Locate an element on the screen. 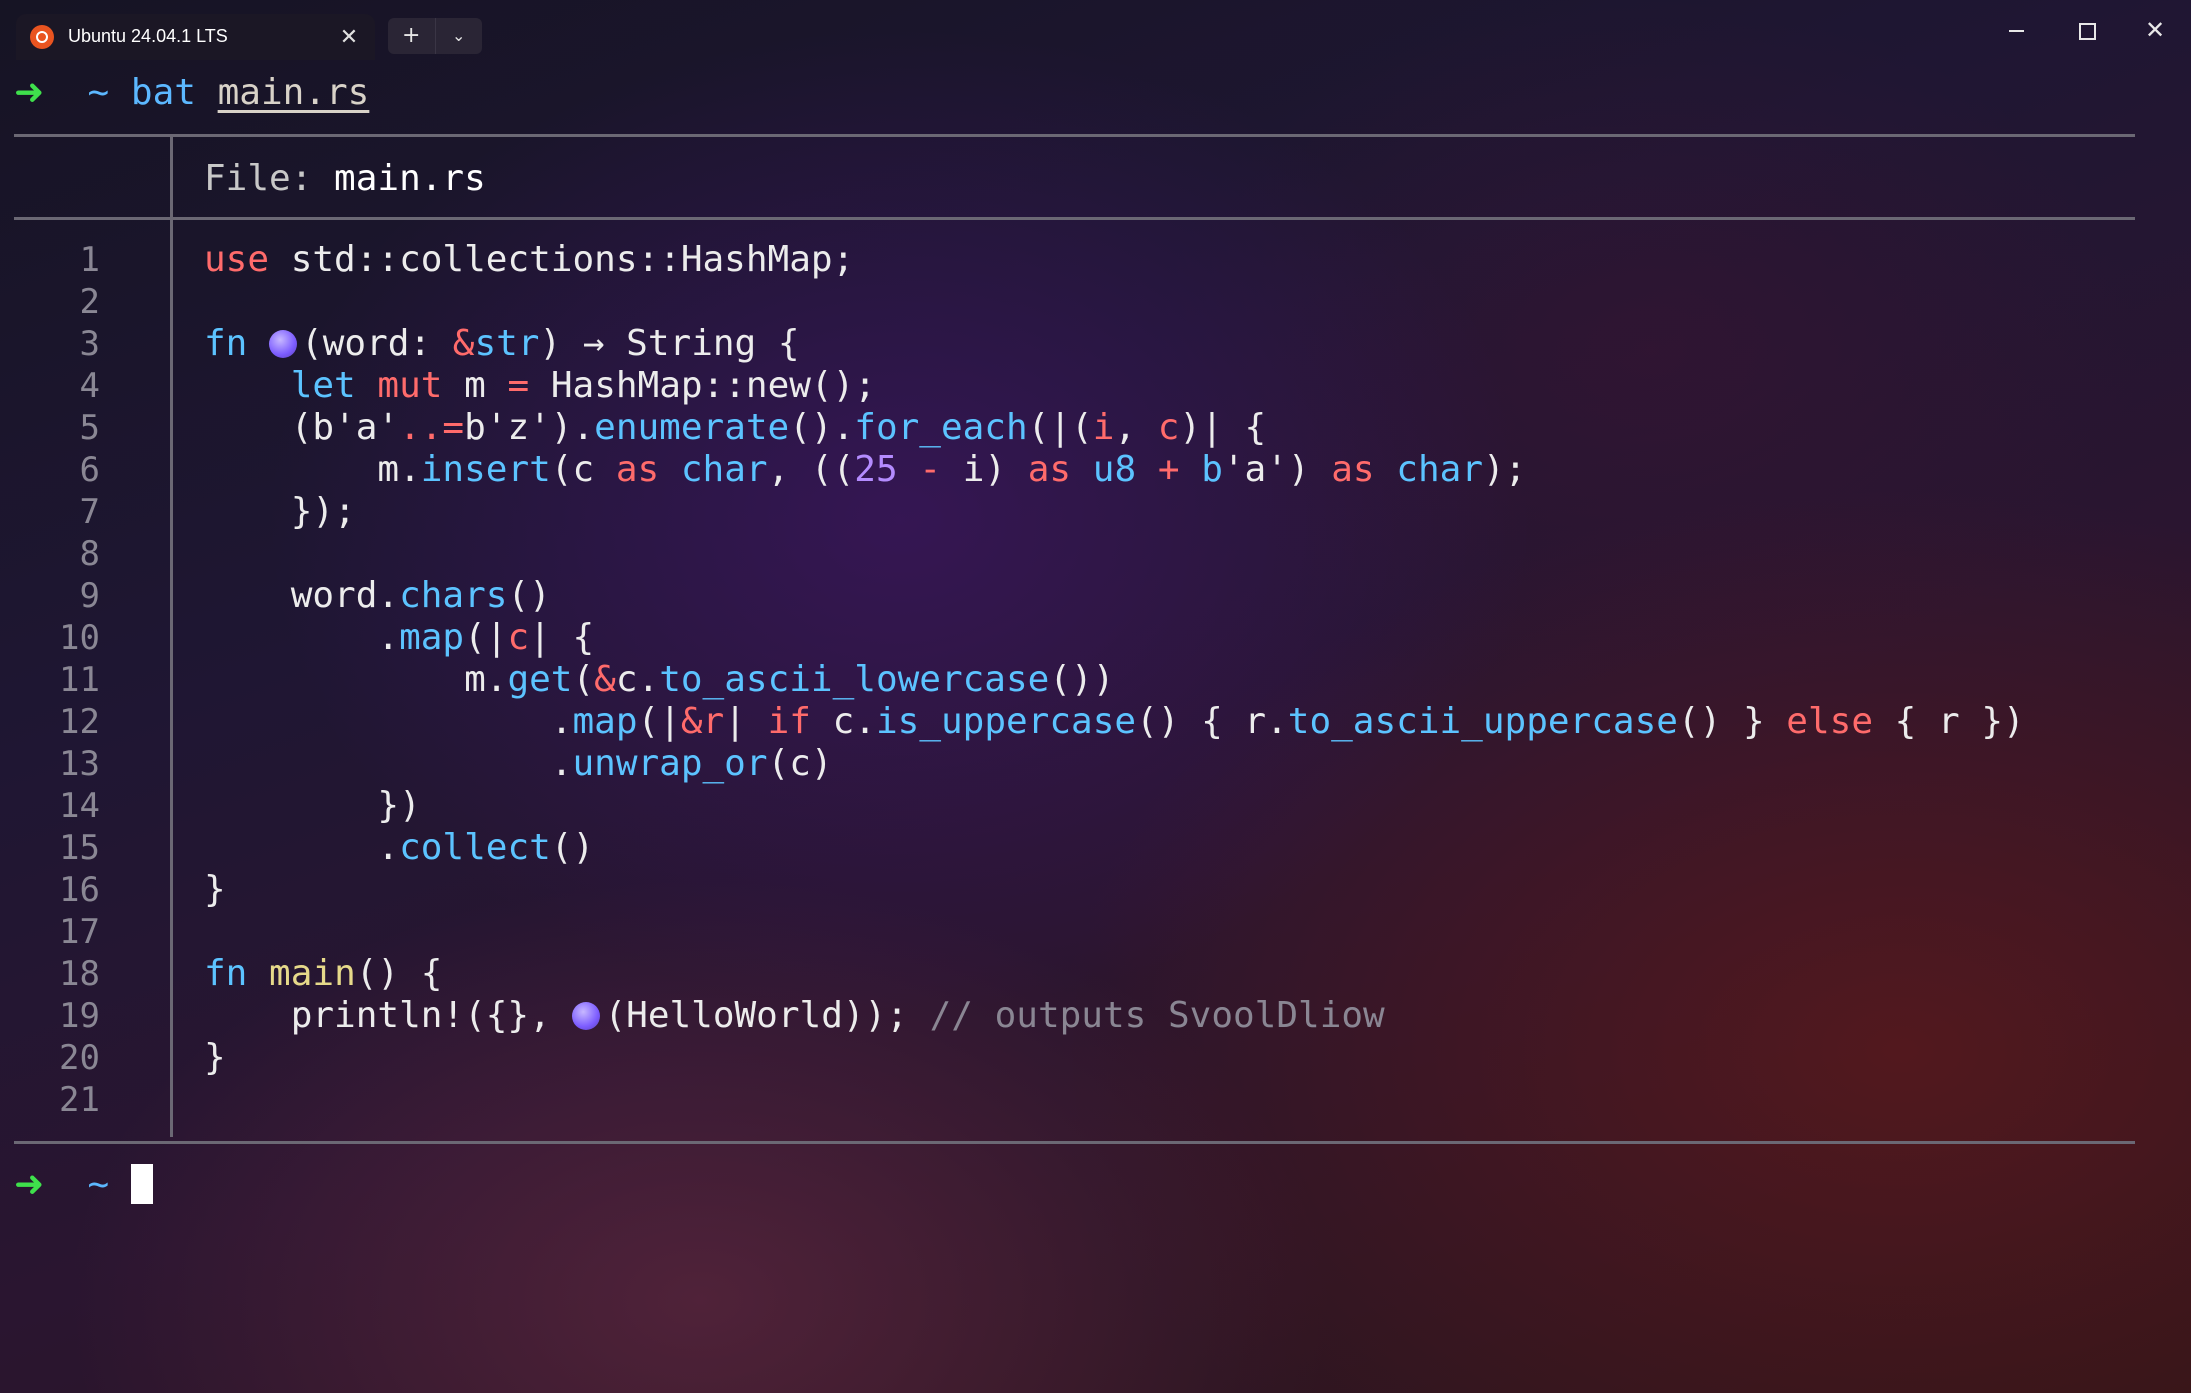 This screenshot has width=2191, height=1393. command-prompt-line: ➜ ~ bat main.rs is located at coordinates (191, 93).